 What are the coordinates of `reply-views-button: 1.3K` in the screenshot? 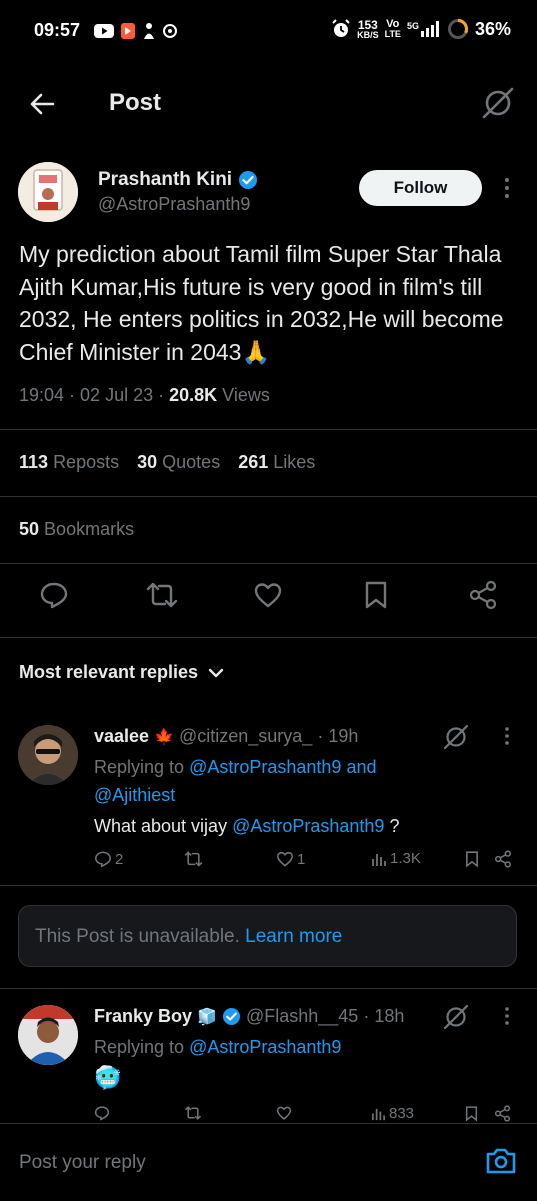 It's located at (396, 858).